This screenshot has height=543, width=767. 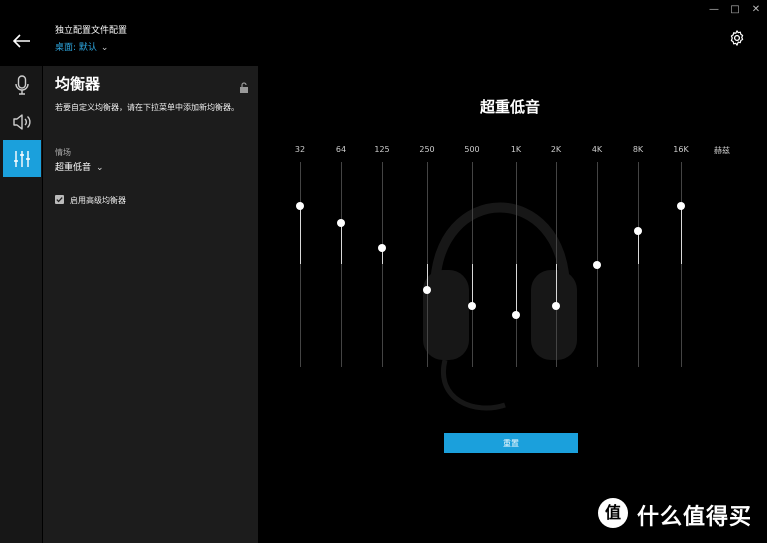 I want to click on band-frequency-label: 1K, so click(x=516, y=149).